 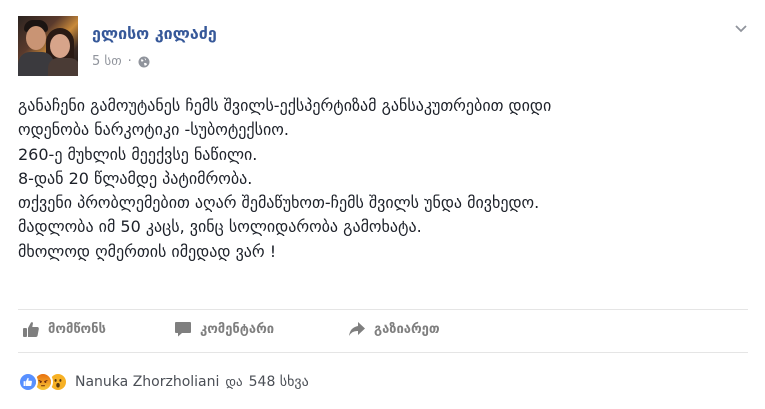 I want to click on action-bar: მომწონს კომენტარი გაზიარეთ, so click(x=383, y=331).